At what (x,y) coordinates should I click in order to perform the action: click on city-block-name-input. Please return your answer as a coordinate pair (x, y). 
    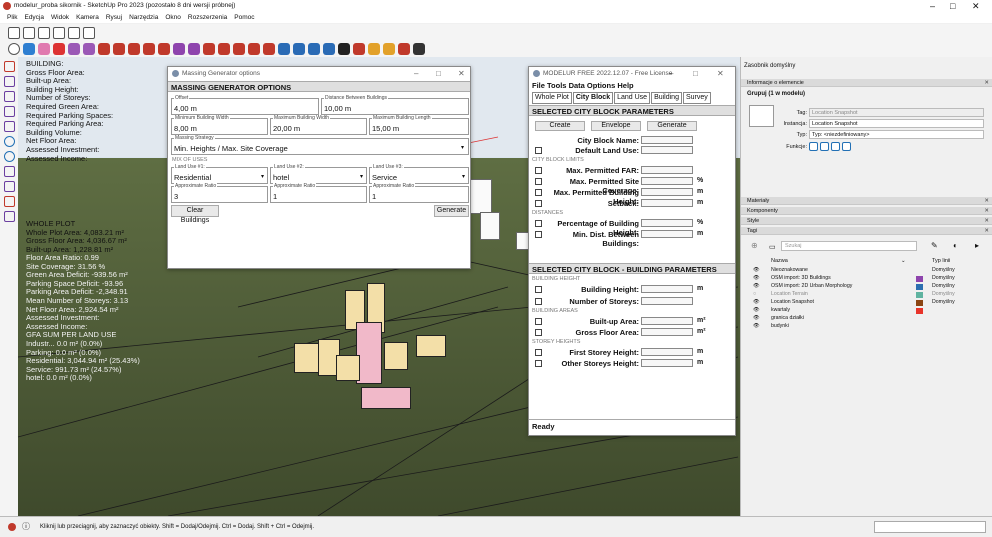
    Looking at the image, I should click on (667, 140).